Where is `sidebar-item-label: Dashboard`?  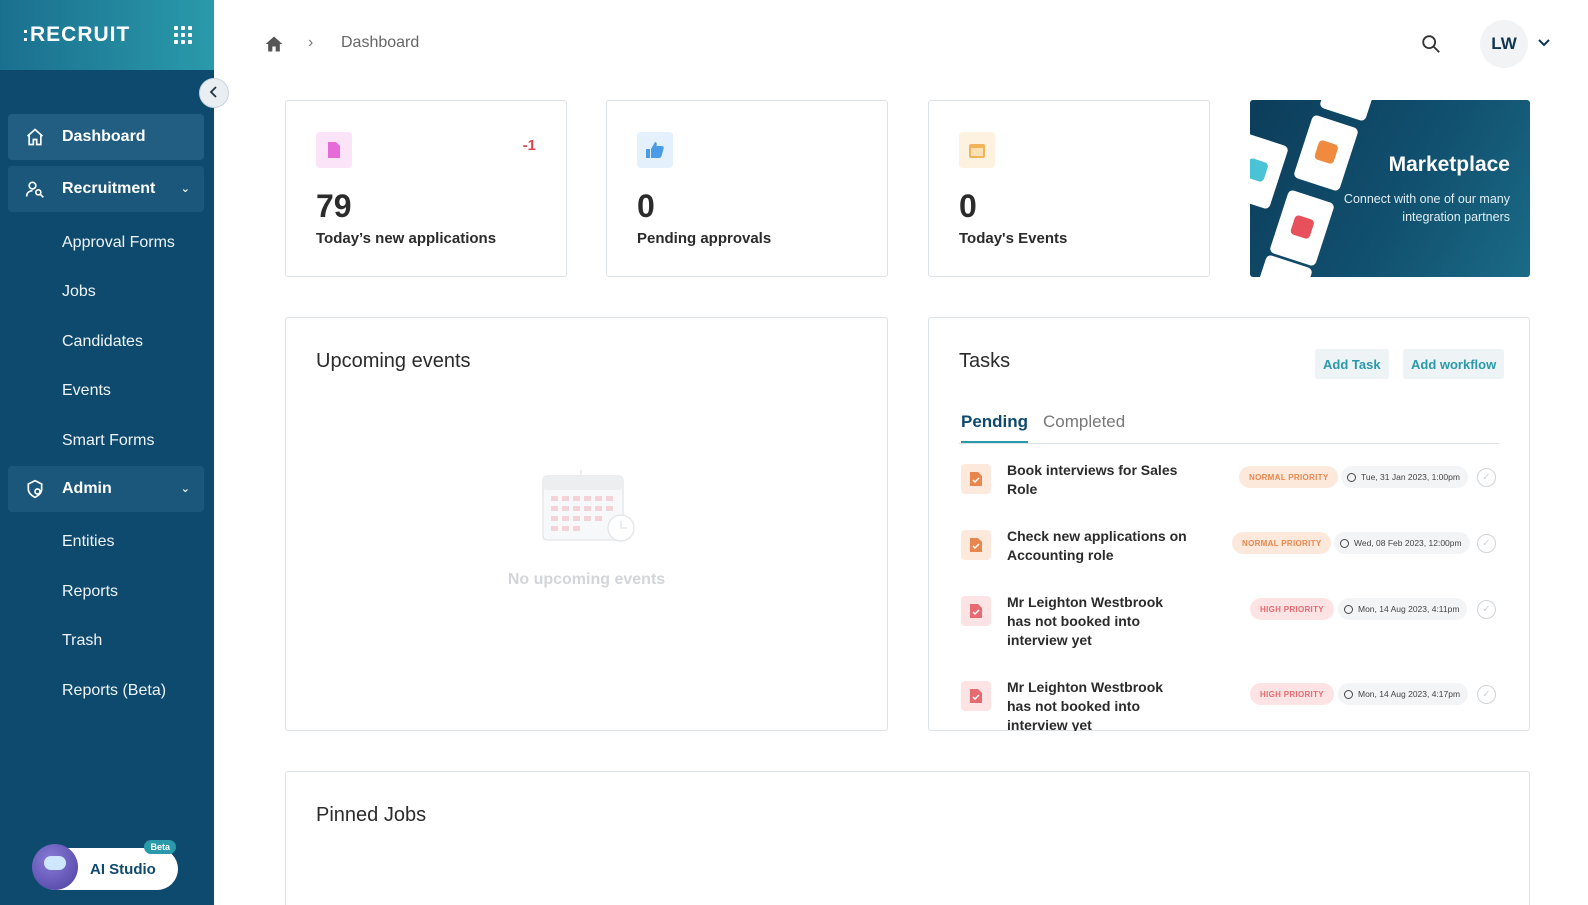 sidebar-item-label: Dashboard is located at coordinates (104, 136).